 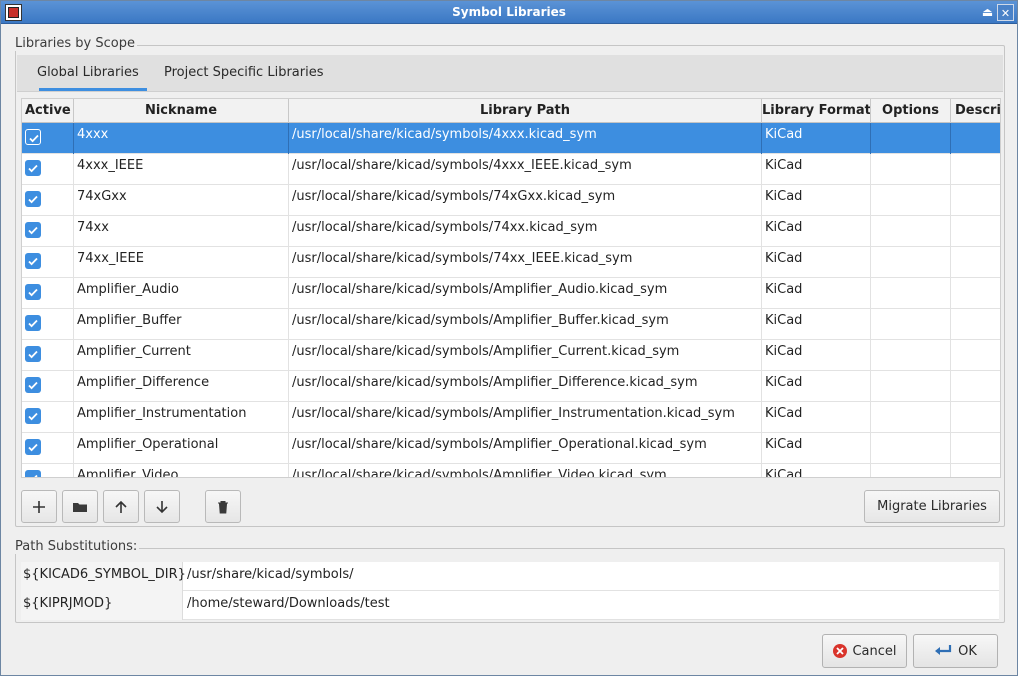 What do you see at coordinates (48, 111) in the screenshot?
I see `column-header-active: Active` at bounding box center [48, 111].